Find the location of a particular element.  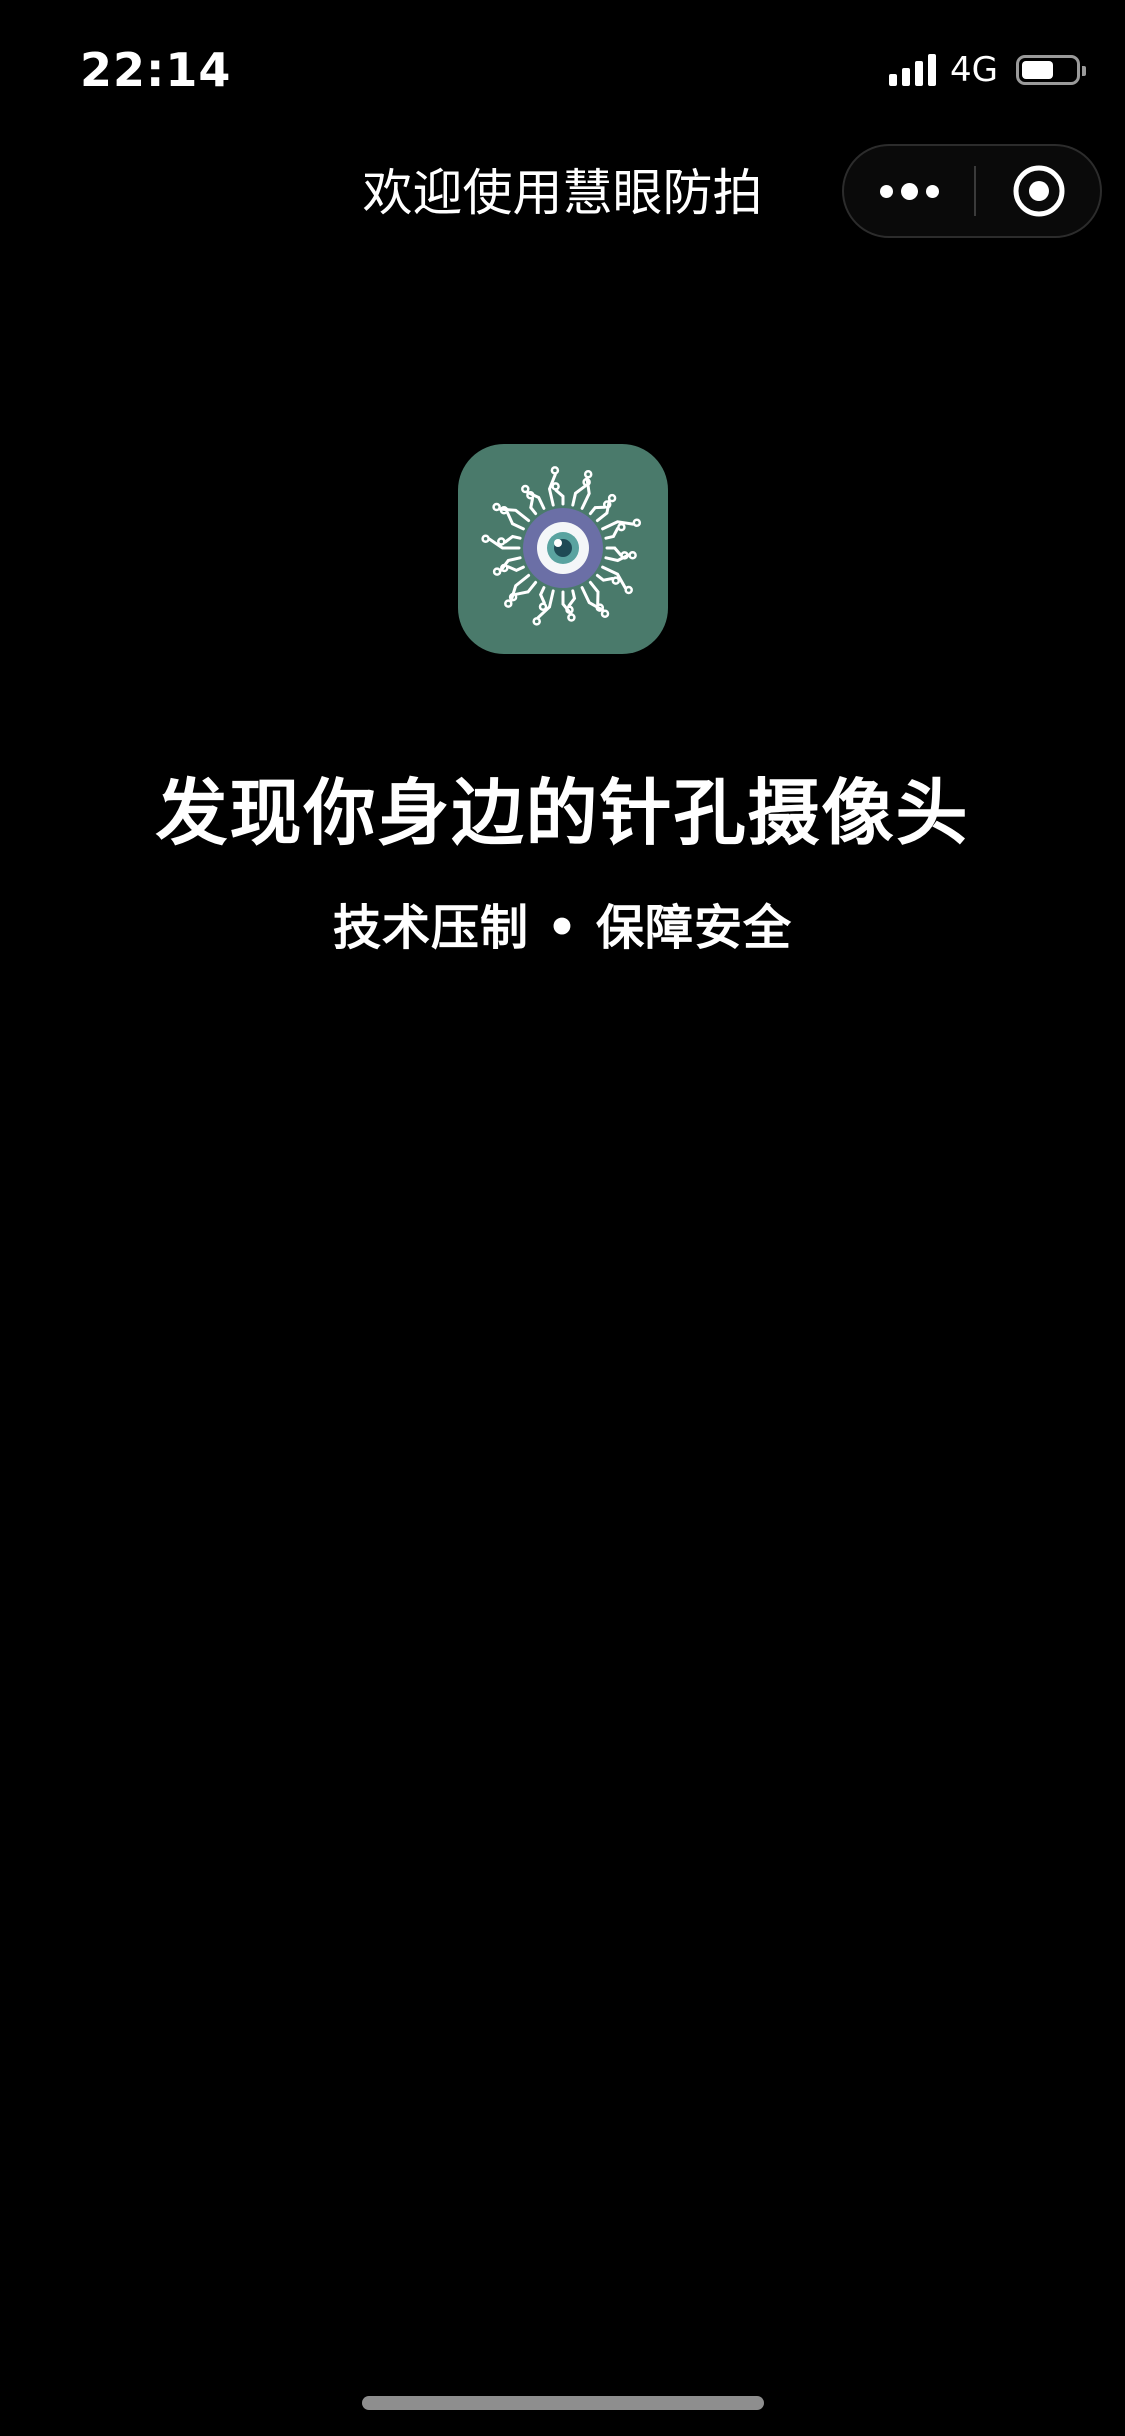

status-indicators: 4G is located at coordinates (987, 70).